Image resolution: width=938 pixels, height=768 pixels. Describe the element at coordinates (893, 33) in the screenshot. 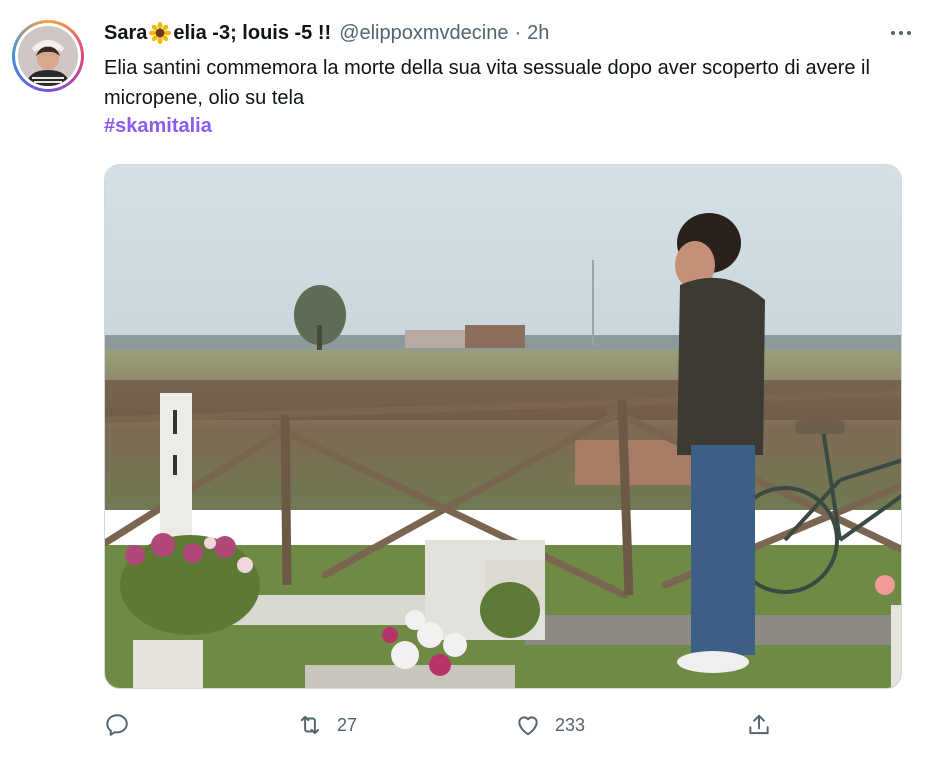

I see `more-icon` at that location.